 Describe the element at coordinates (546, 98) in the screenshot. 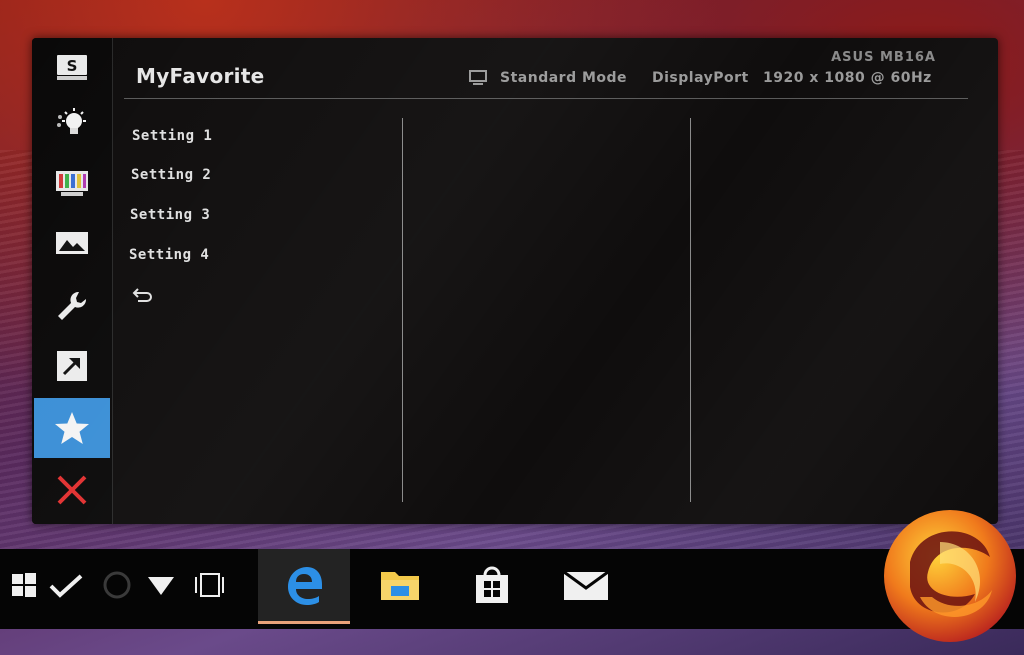

I see `header-divider` at that location.